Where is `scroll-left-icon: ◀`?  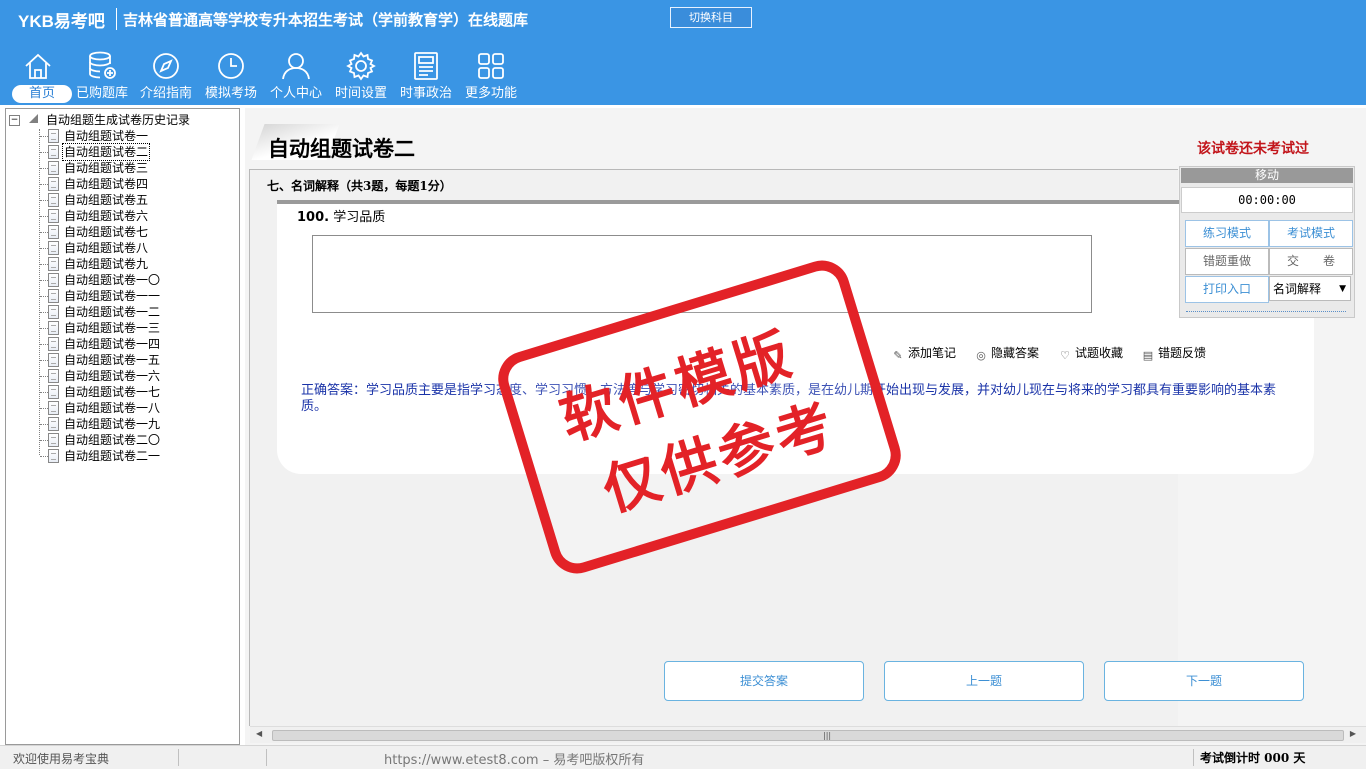
scroll-left-icon: ◀ is located at coordinates (259, 733).